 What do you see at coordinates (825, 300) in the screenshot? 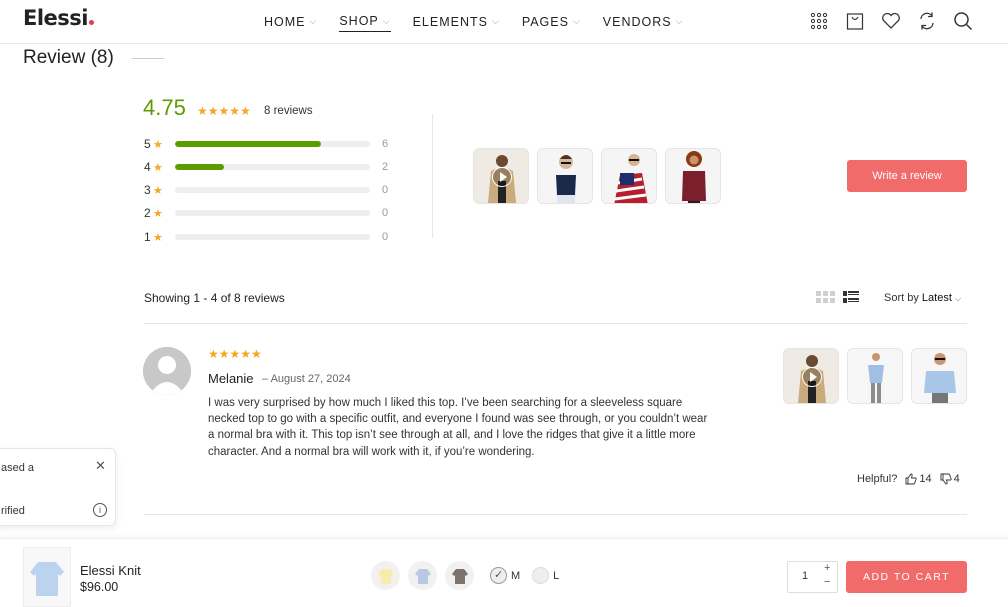
I see `grid-view-icon` at bounding box center [825, 300].